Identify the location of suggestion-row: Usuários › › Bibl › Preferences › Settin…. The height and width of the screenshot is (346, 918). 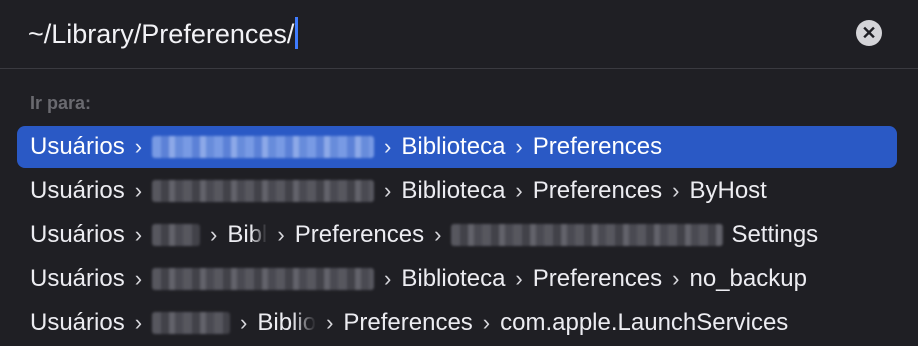
(457, 235).